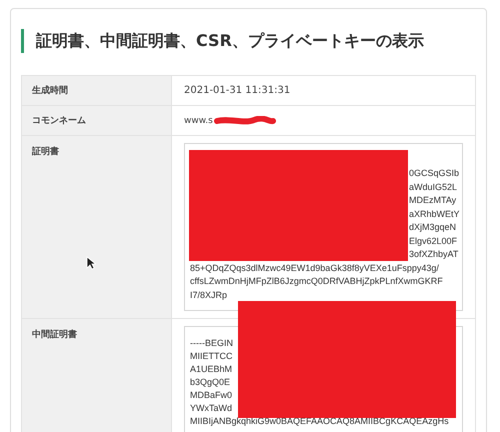 The image size is (500, 432). Describe the element at coordinates (97, 227) in the screenshot. I see `row-label: 証明書` at that location.